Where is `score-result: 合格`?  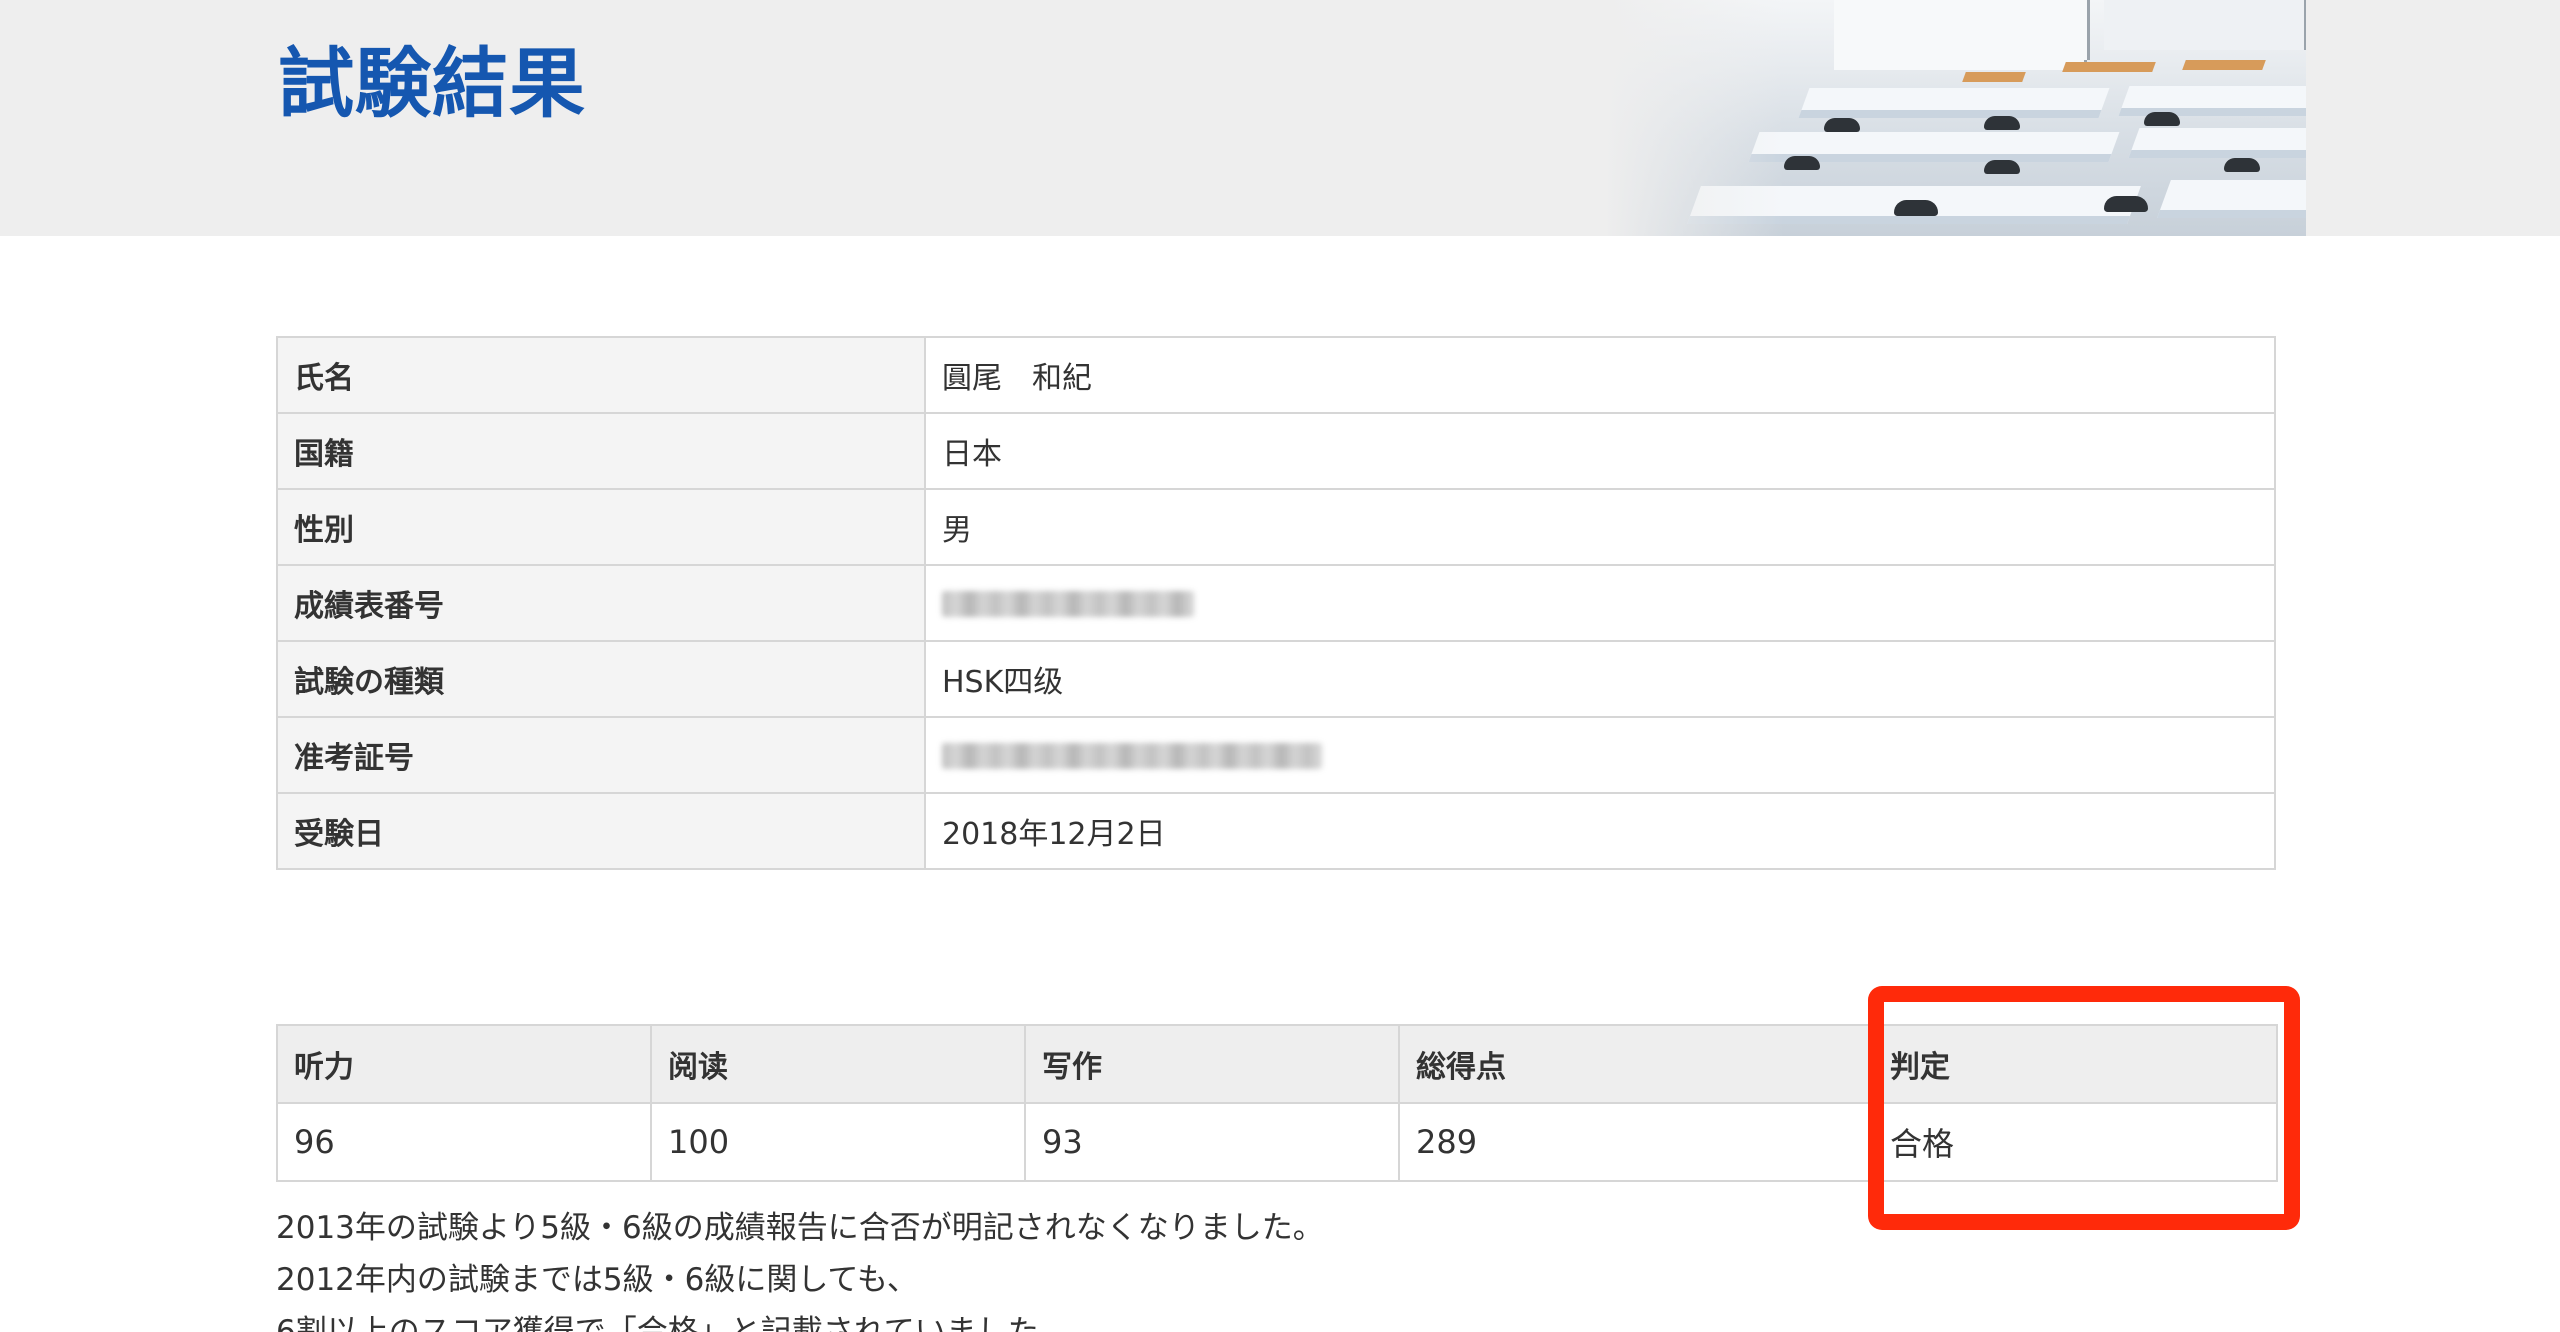
score-result: 合格 is located at coordinates (2075, 1142).